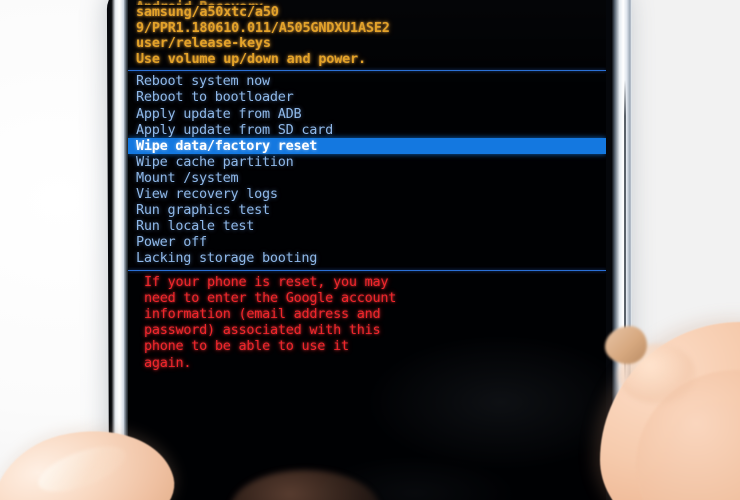 The height and width of the screenshot is (500, 740). What do you see at coordinates (367, 210) in the screenshot?
I see `menu-item-run-graphics-test: Run graphics test` at bounding box center [367, 210].